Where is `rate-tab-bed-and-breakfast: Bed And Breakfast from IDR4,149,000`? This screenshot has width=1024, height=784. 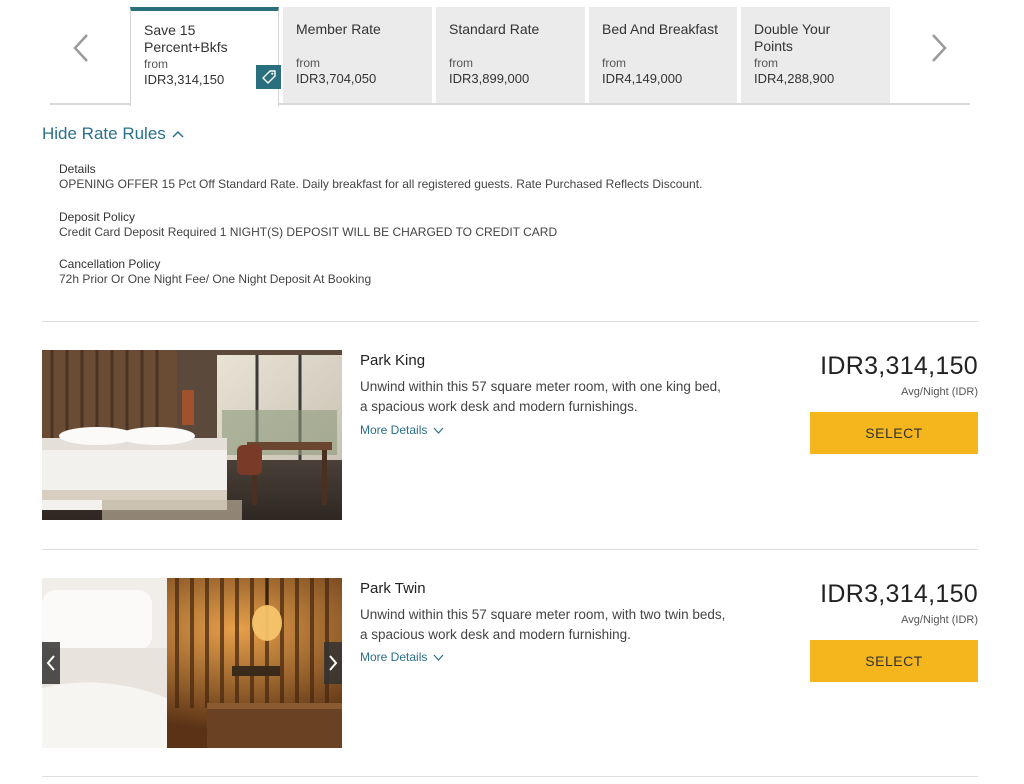
rate-tab-bed-and-breakfast: Bed And Breakfast from IDR4,149,000 is located at coordinates (663, 55).